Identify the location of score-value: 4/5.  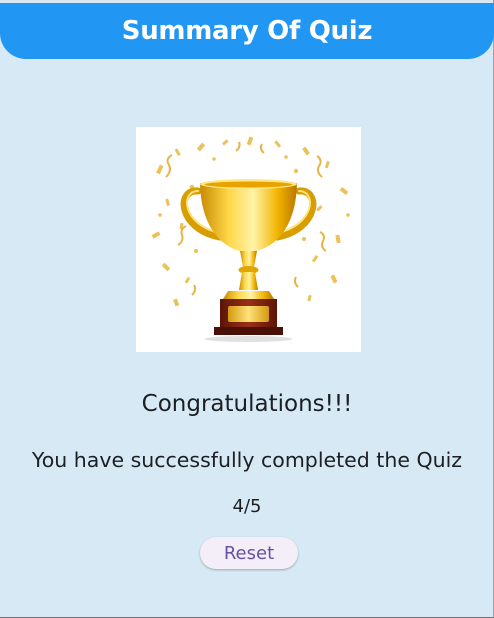
(247, 506).